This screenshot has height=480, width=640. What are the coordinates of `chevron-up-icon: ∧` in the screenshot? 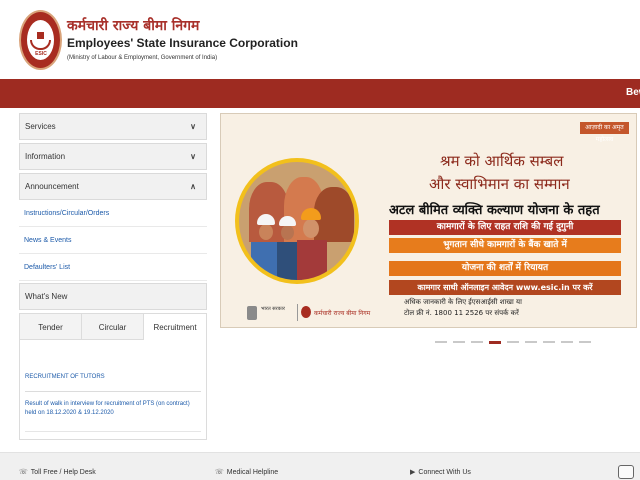 It's located at (193, 186).